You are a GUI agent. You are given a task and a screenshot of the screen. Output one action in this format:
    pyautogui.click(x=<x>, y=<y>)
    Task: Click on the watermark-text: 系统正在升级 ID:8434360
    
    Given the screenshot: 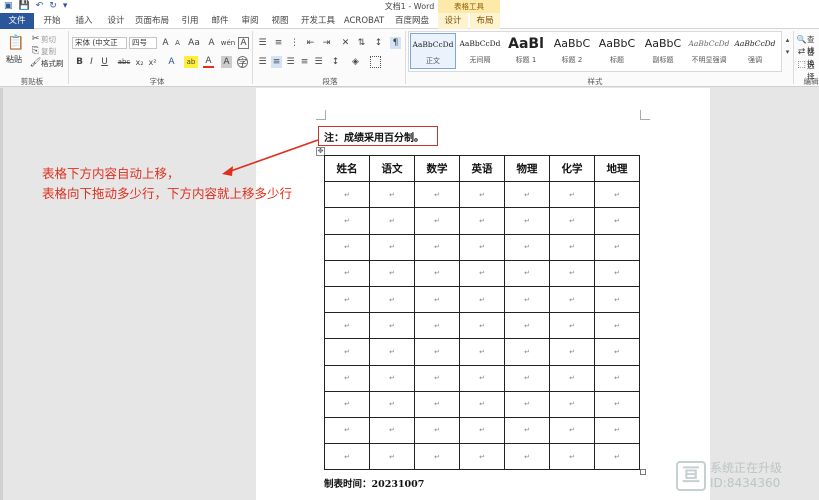 What is the action you would take?
    pyautogui.click(x=746, y=476)
    